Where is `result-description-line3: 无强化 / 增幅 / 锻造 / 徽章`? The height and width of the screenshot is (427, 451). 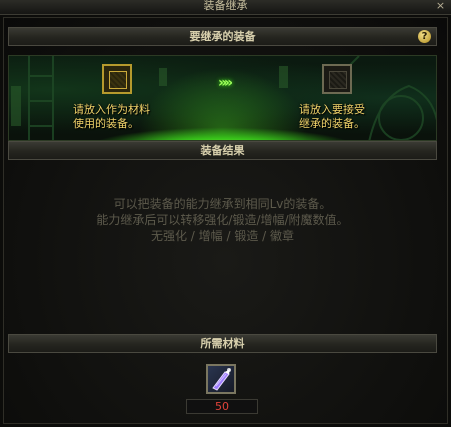
result-description-line3: 无强化 / 增幅 / 锻造 / 徽章 is located at coordinates (222, 236).